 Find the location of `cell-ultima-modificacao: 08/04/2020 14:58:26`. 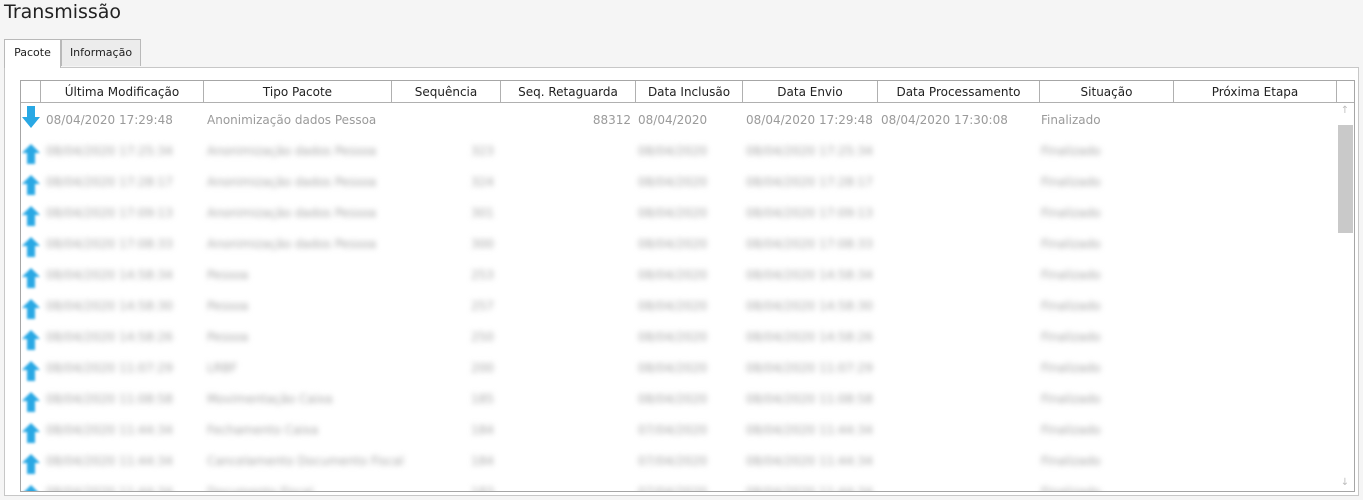

cell-ultima-modificacao: 08/04/2020 14:58:26 is located at coordinates (109, 337).